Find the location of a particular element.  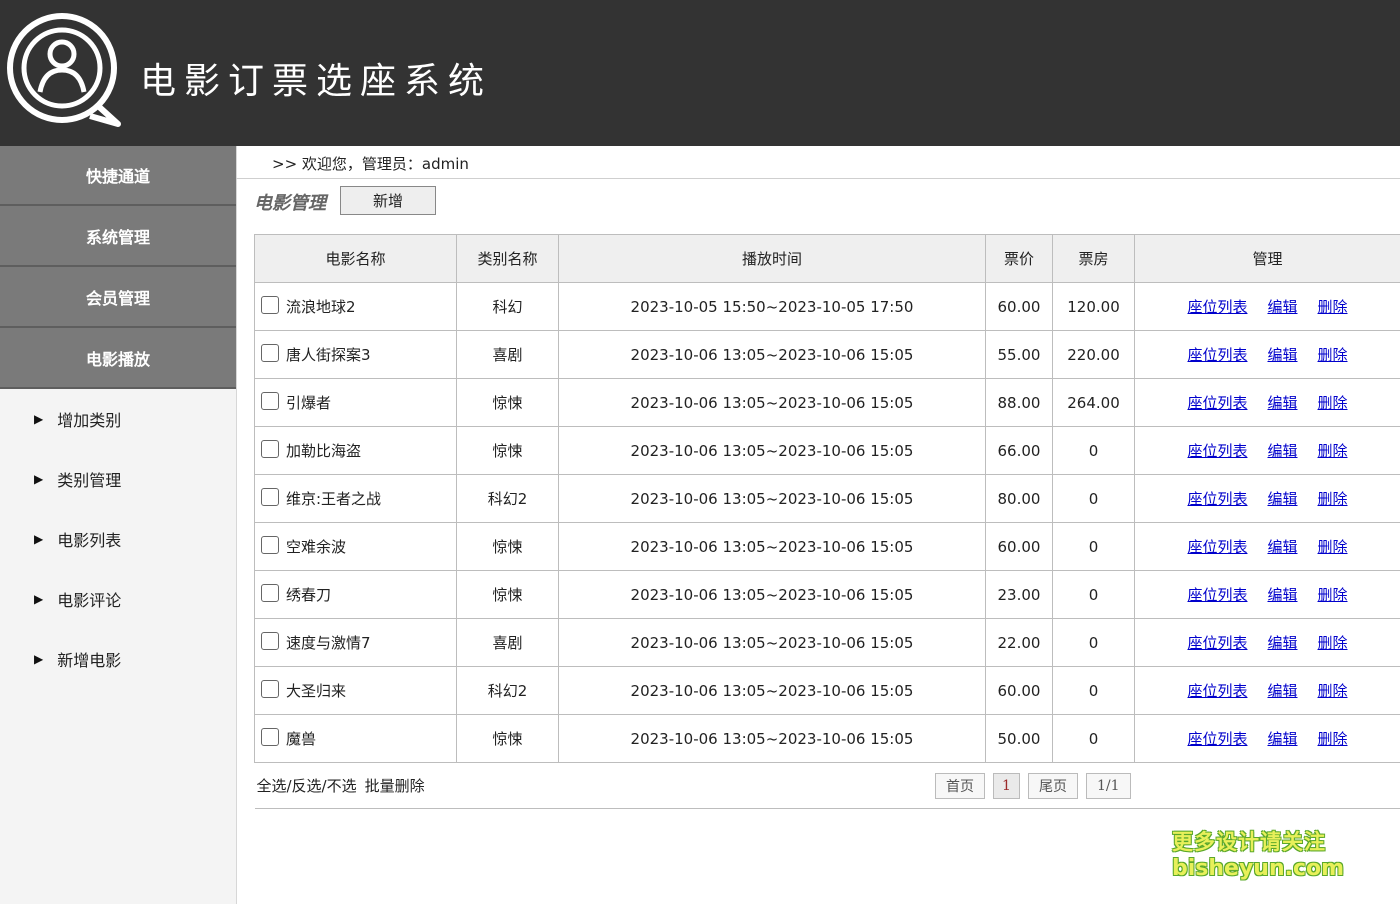

sidebar-section-members: 会员管理 is located at coordinates (118, 297).